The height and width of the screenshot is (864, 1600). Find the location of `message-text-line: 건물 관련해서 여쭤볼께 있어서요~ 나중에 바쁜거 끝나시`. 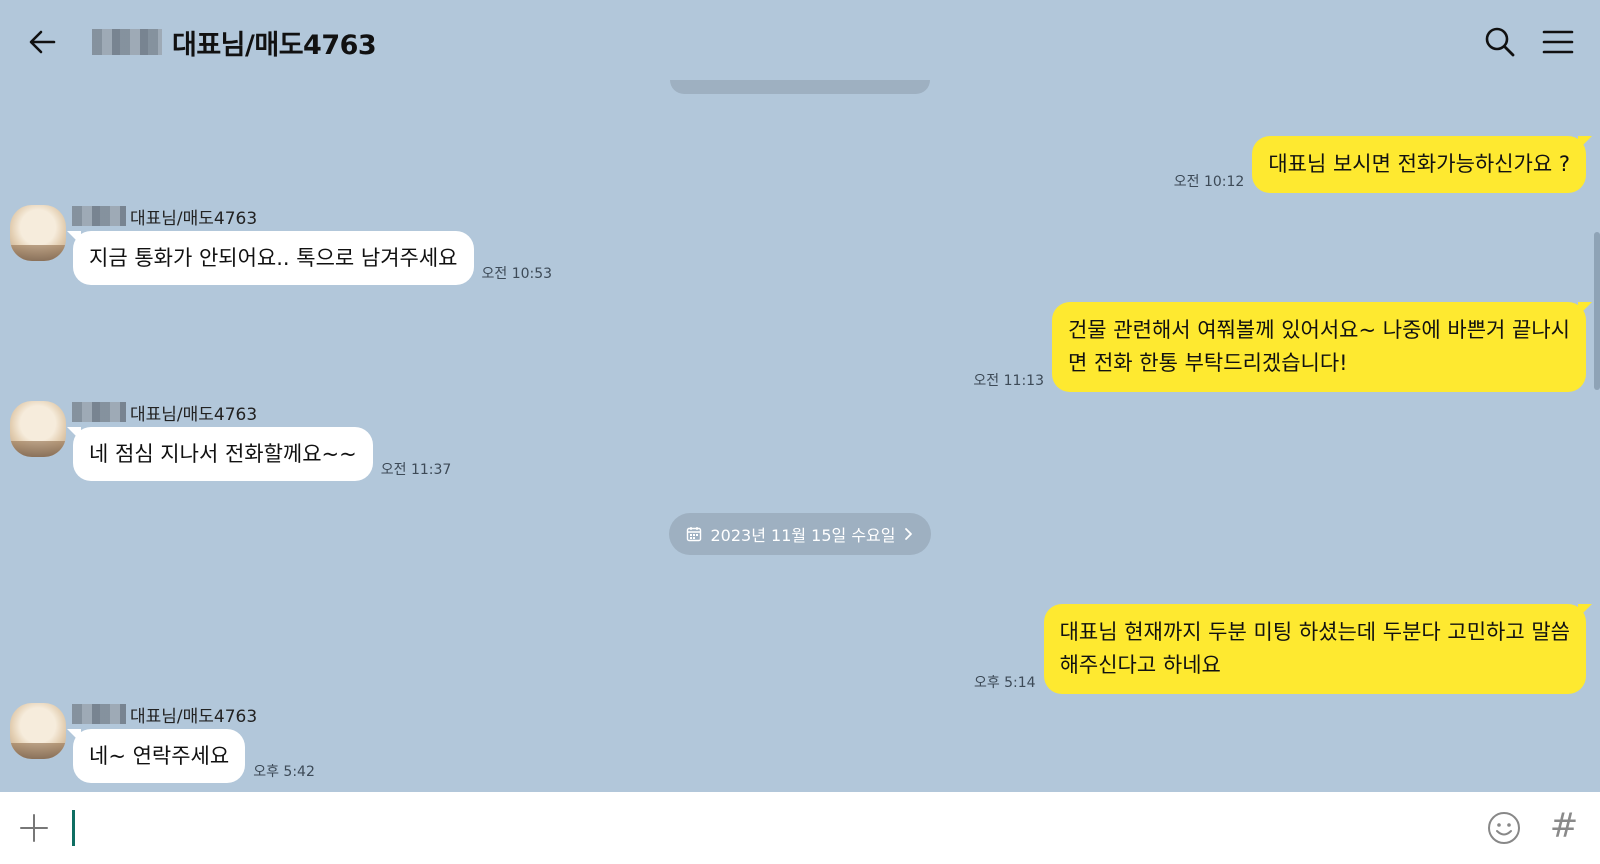

message-text-line: 건물 관련해서 여쭤볼께 있어서요~ 나중에 바쁜거 끝나시 is located at coordinates (1318, 330).